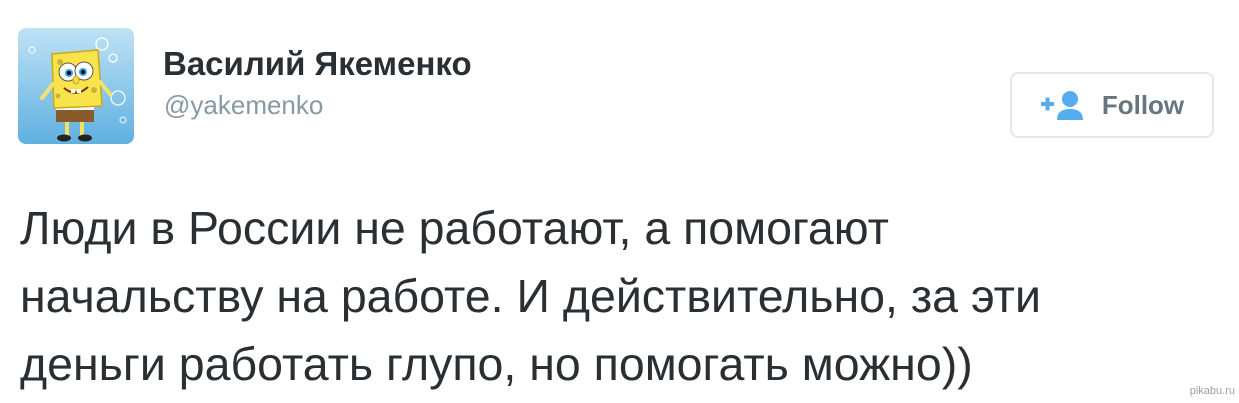  What do you see at coordinates (1212, 391) in the screenshot?
I see `watermark: pikabu.ru` at bounding box center [1212, 391].